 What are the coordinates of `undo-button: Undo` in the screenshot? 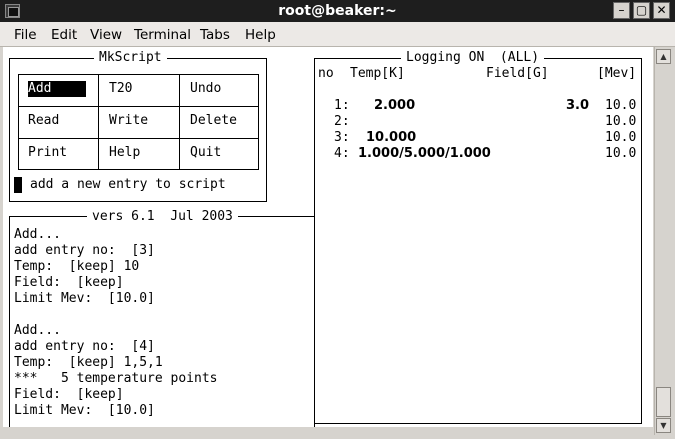 It's located at (205, 89).